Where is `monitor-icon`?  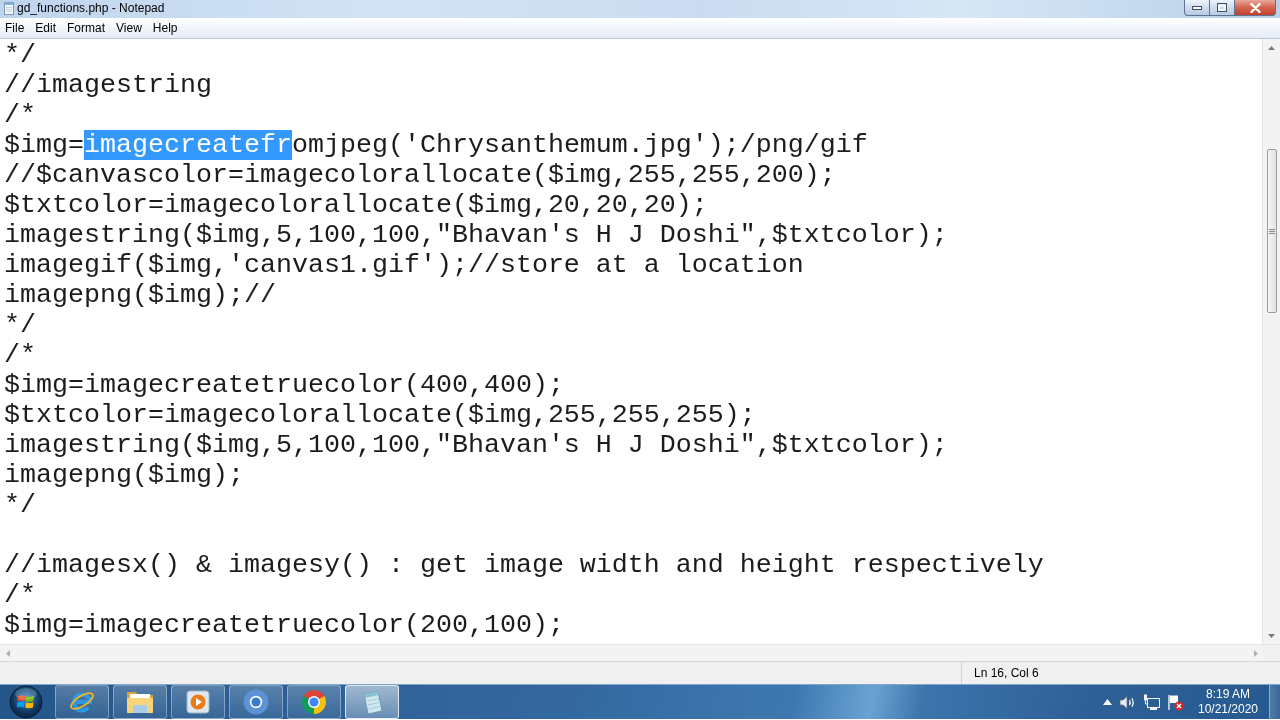
monitor-icon is located at coordinates (1151, 702).